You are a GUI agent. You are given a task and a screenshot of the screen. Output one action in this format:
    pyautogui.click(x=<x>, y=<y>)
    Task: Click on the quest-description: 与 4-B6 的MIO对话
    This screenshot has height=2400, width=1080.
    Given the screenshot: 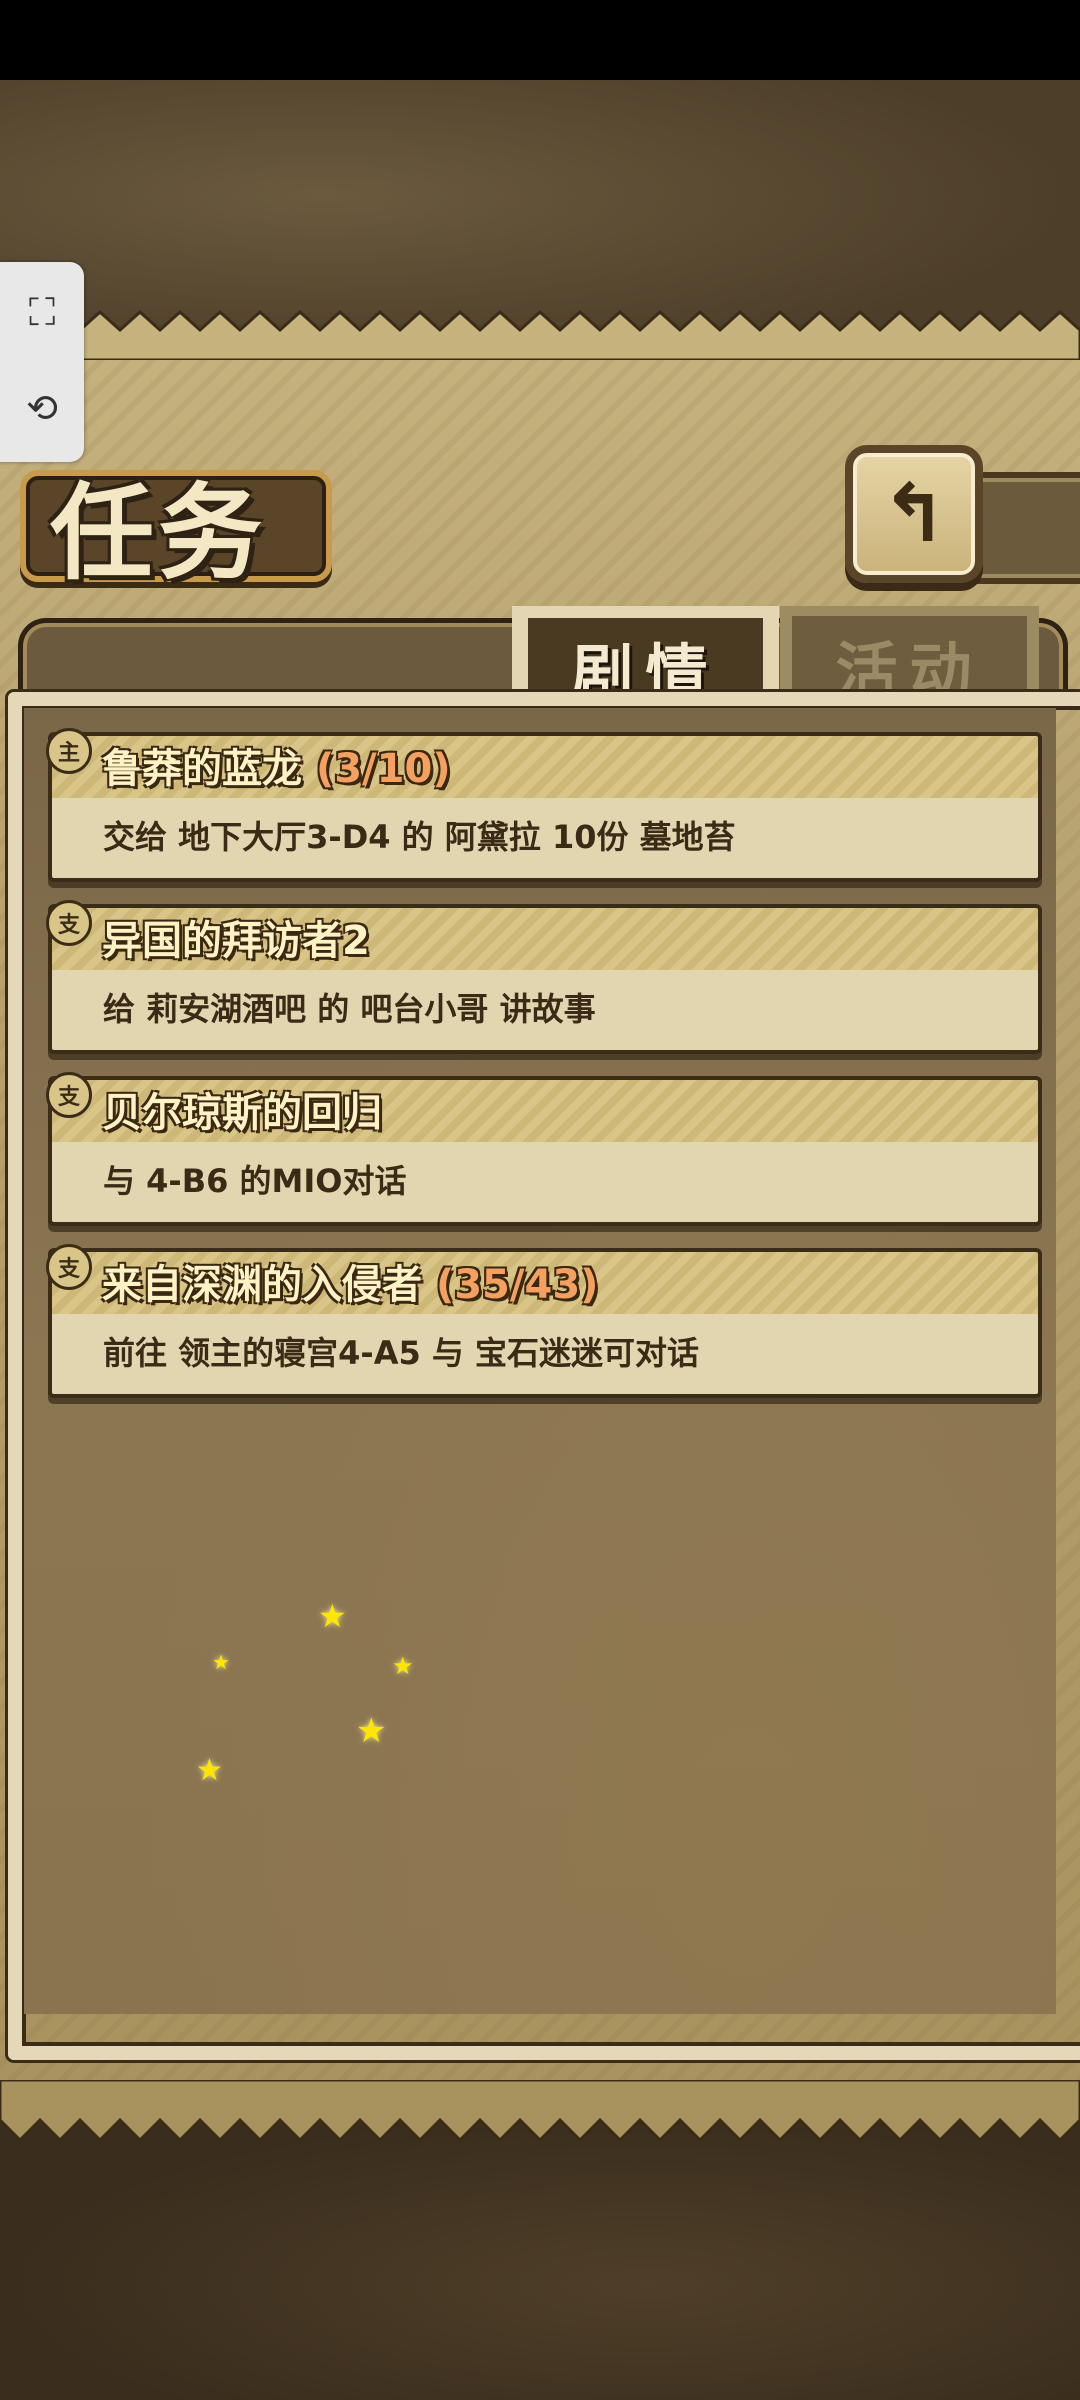 What is the action you would take?
    pyautogui.click(x=255, y=1181)
    